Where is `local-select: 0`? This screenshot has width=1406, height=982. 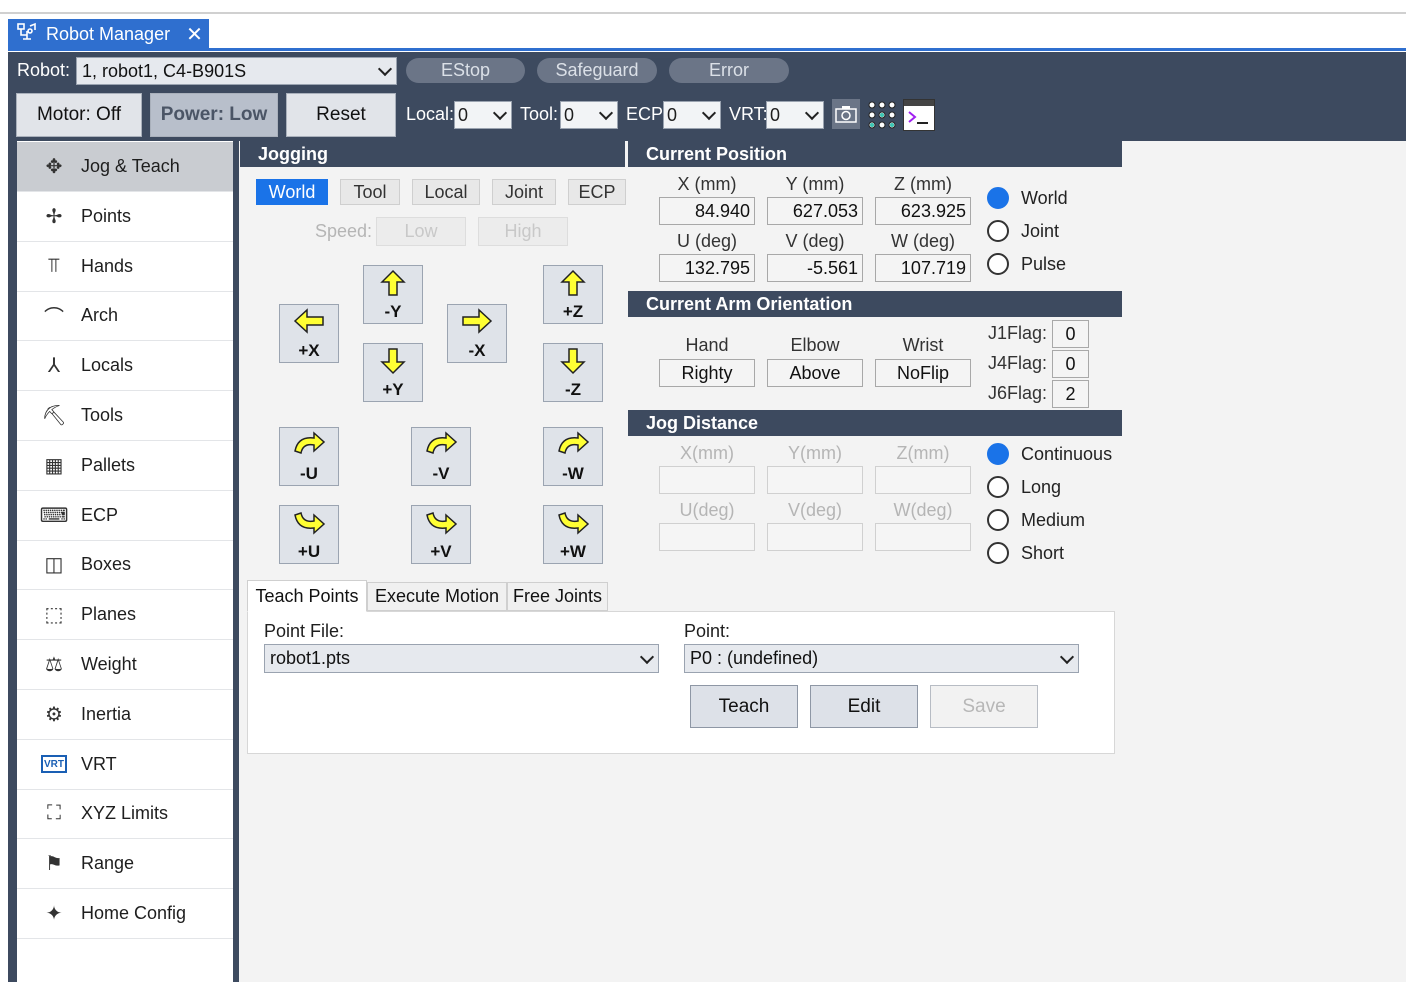
local-select: 0 is located at coordinates (483, 115).